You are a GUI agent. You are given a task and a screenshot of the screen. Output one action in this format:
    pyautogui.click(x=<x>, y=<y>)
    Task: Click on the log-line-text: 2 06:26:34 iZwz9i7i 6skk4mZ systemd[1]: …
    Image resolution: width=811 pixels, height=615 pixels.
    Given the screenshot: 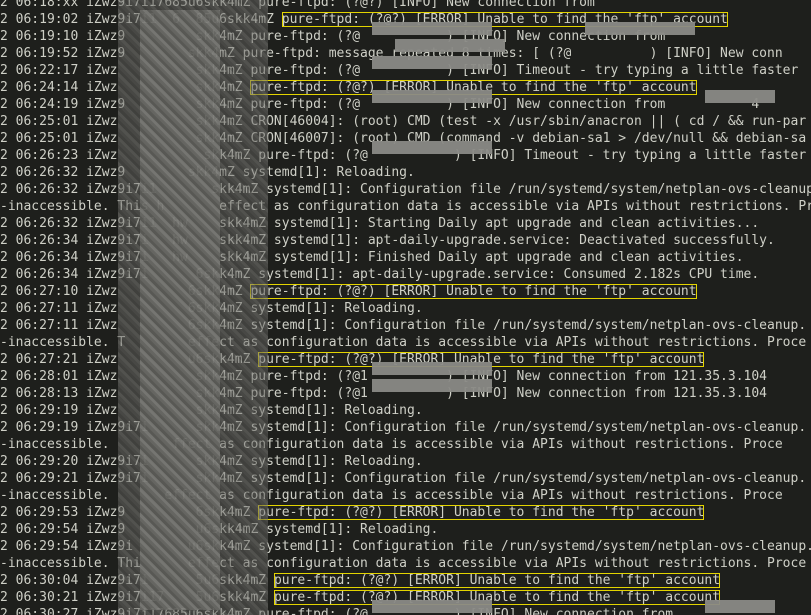 What is the action you would take?
    pyautogui.click(x=380, y=274)
    